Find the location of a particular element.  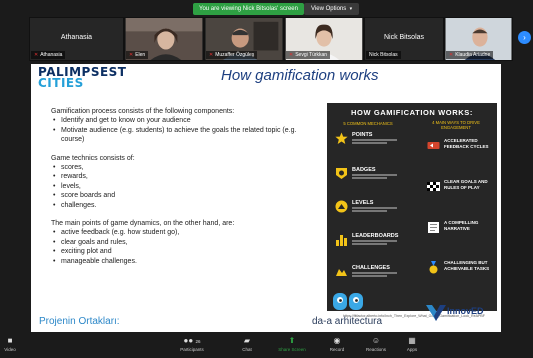

engagement-item: CHALLENGING BUT ACHIEVABLE TASKS is located at coordinates (461, 268).